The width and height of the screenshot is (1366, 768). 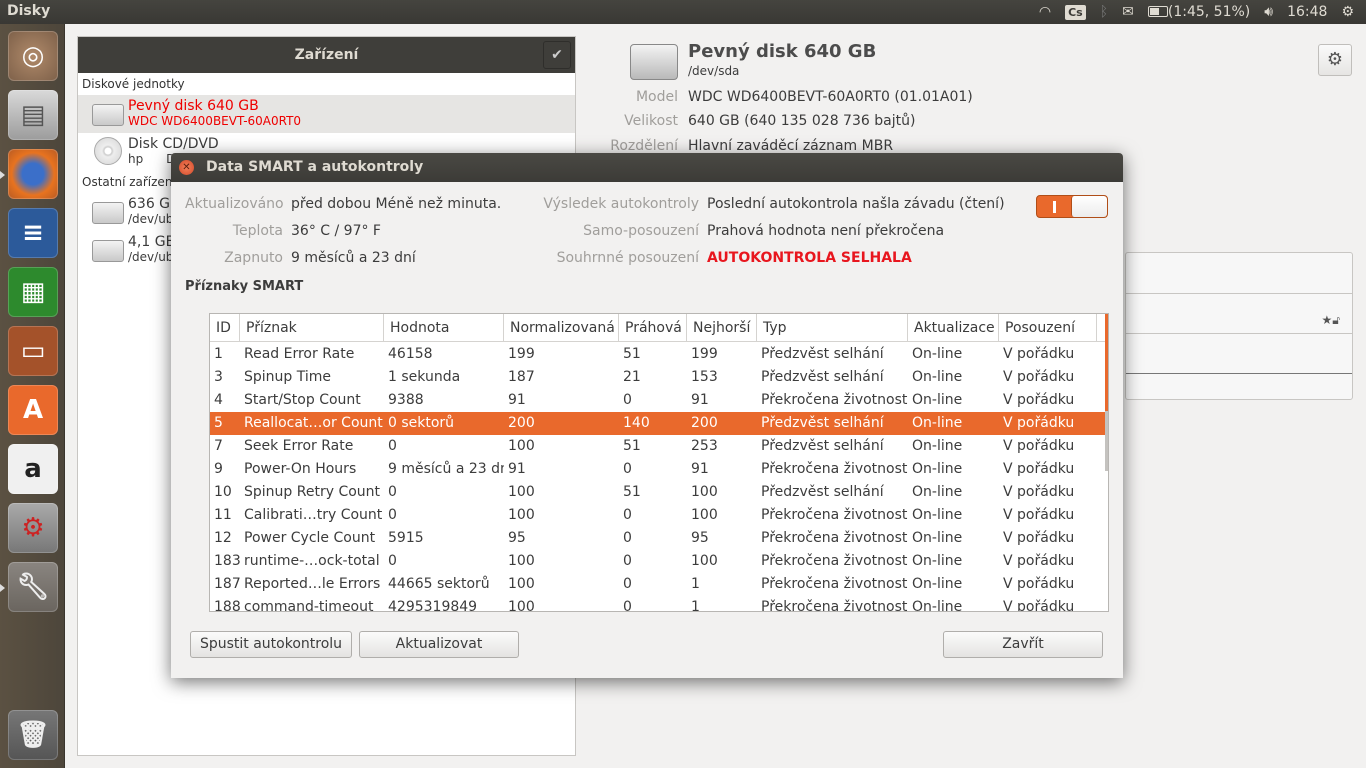 I want to click on close-button: Zavřít, so click(x=1023, y=644).